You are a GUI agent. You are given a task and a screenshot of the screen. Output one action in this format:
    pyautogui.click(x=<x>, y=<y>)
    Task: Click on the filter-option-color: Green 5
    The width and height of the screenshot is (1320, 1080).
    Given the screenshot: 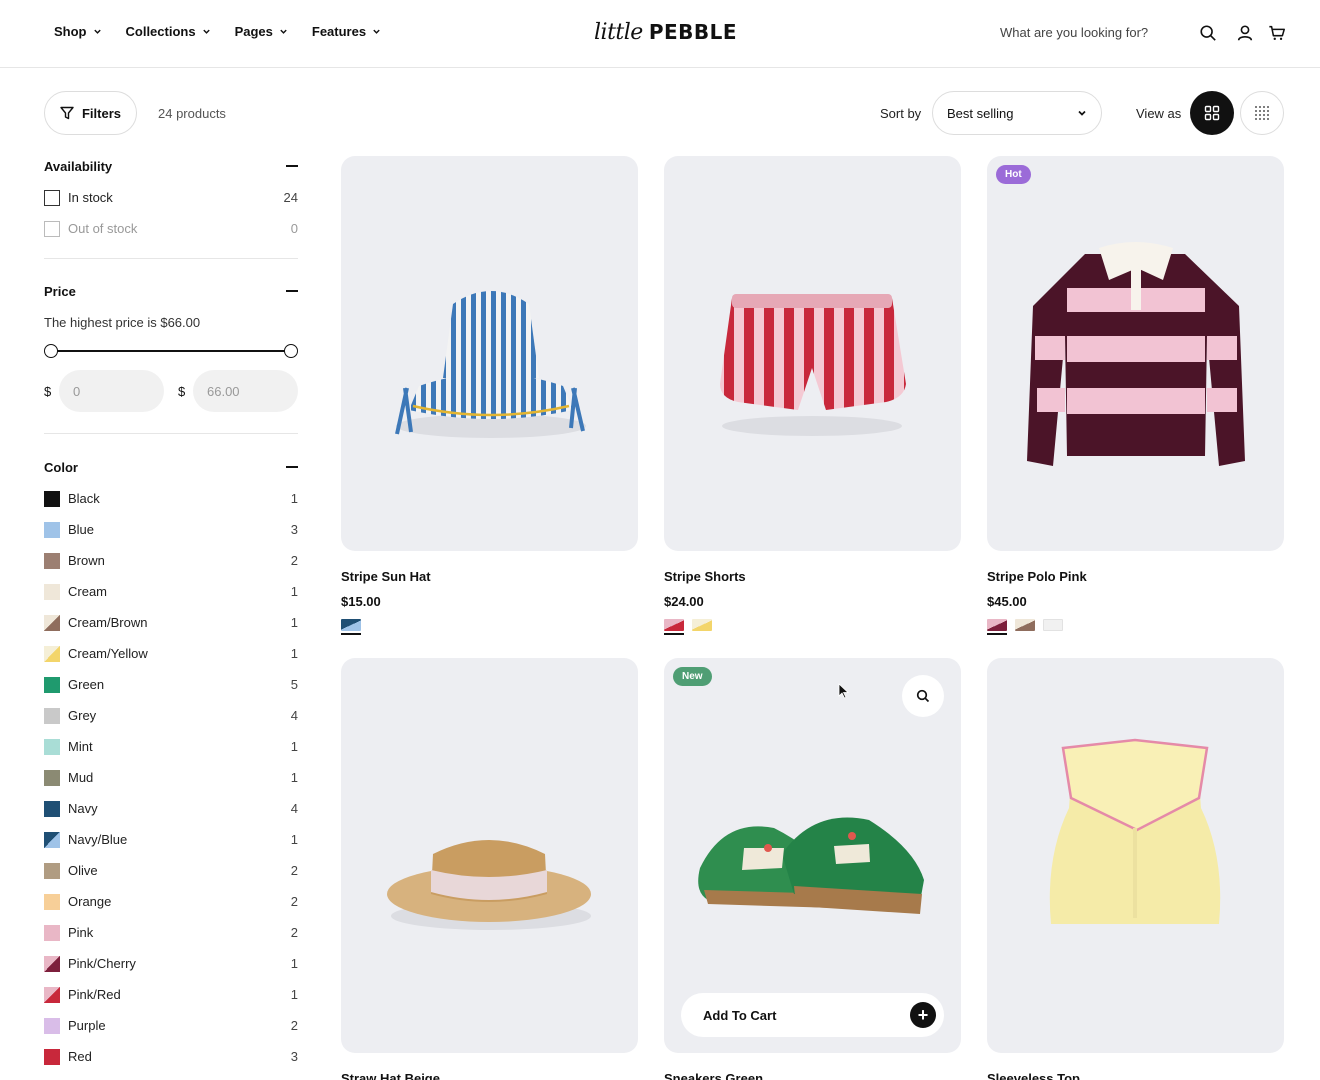 What is the action you would take?
    pyautogui.click(x=171, y=684)
    